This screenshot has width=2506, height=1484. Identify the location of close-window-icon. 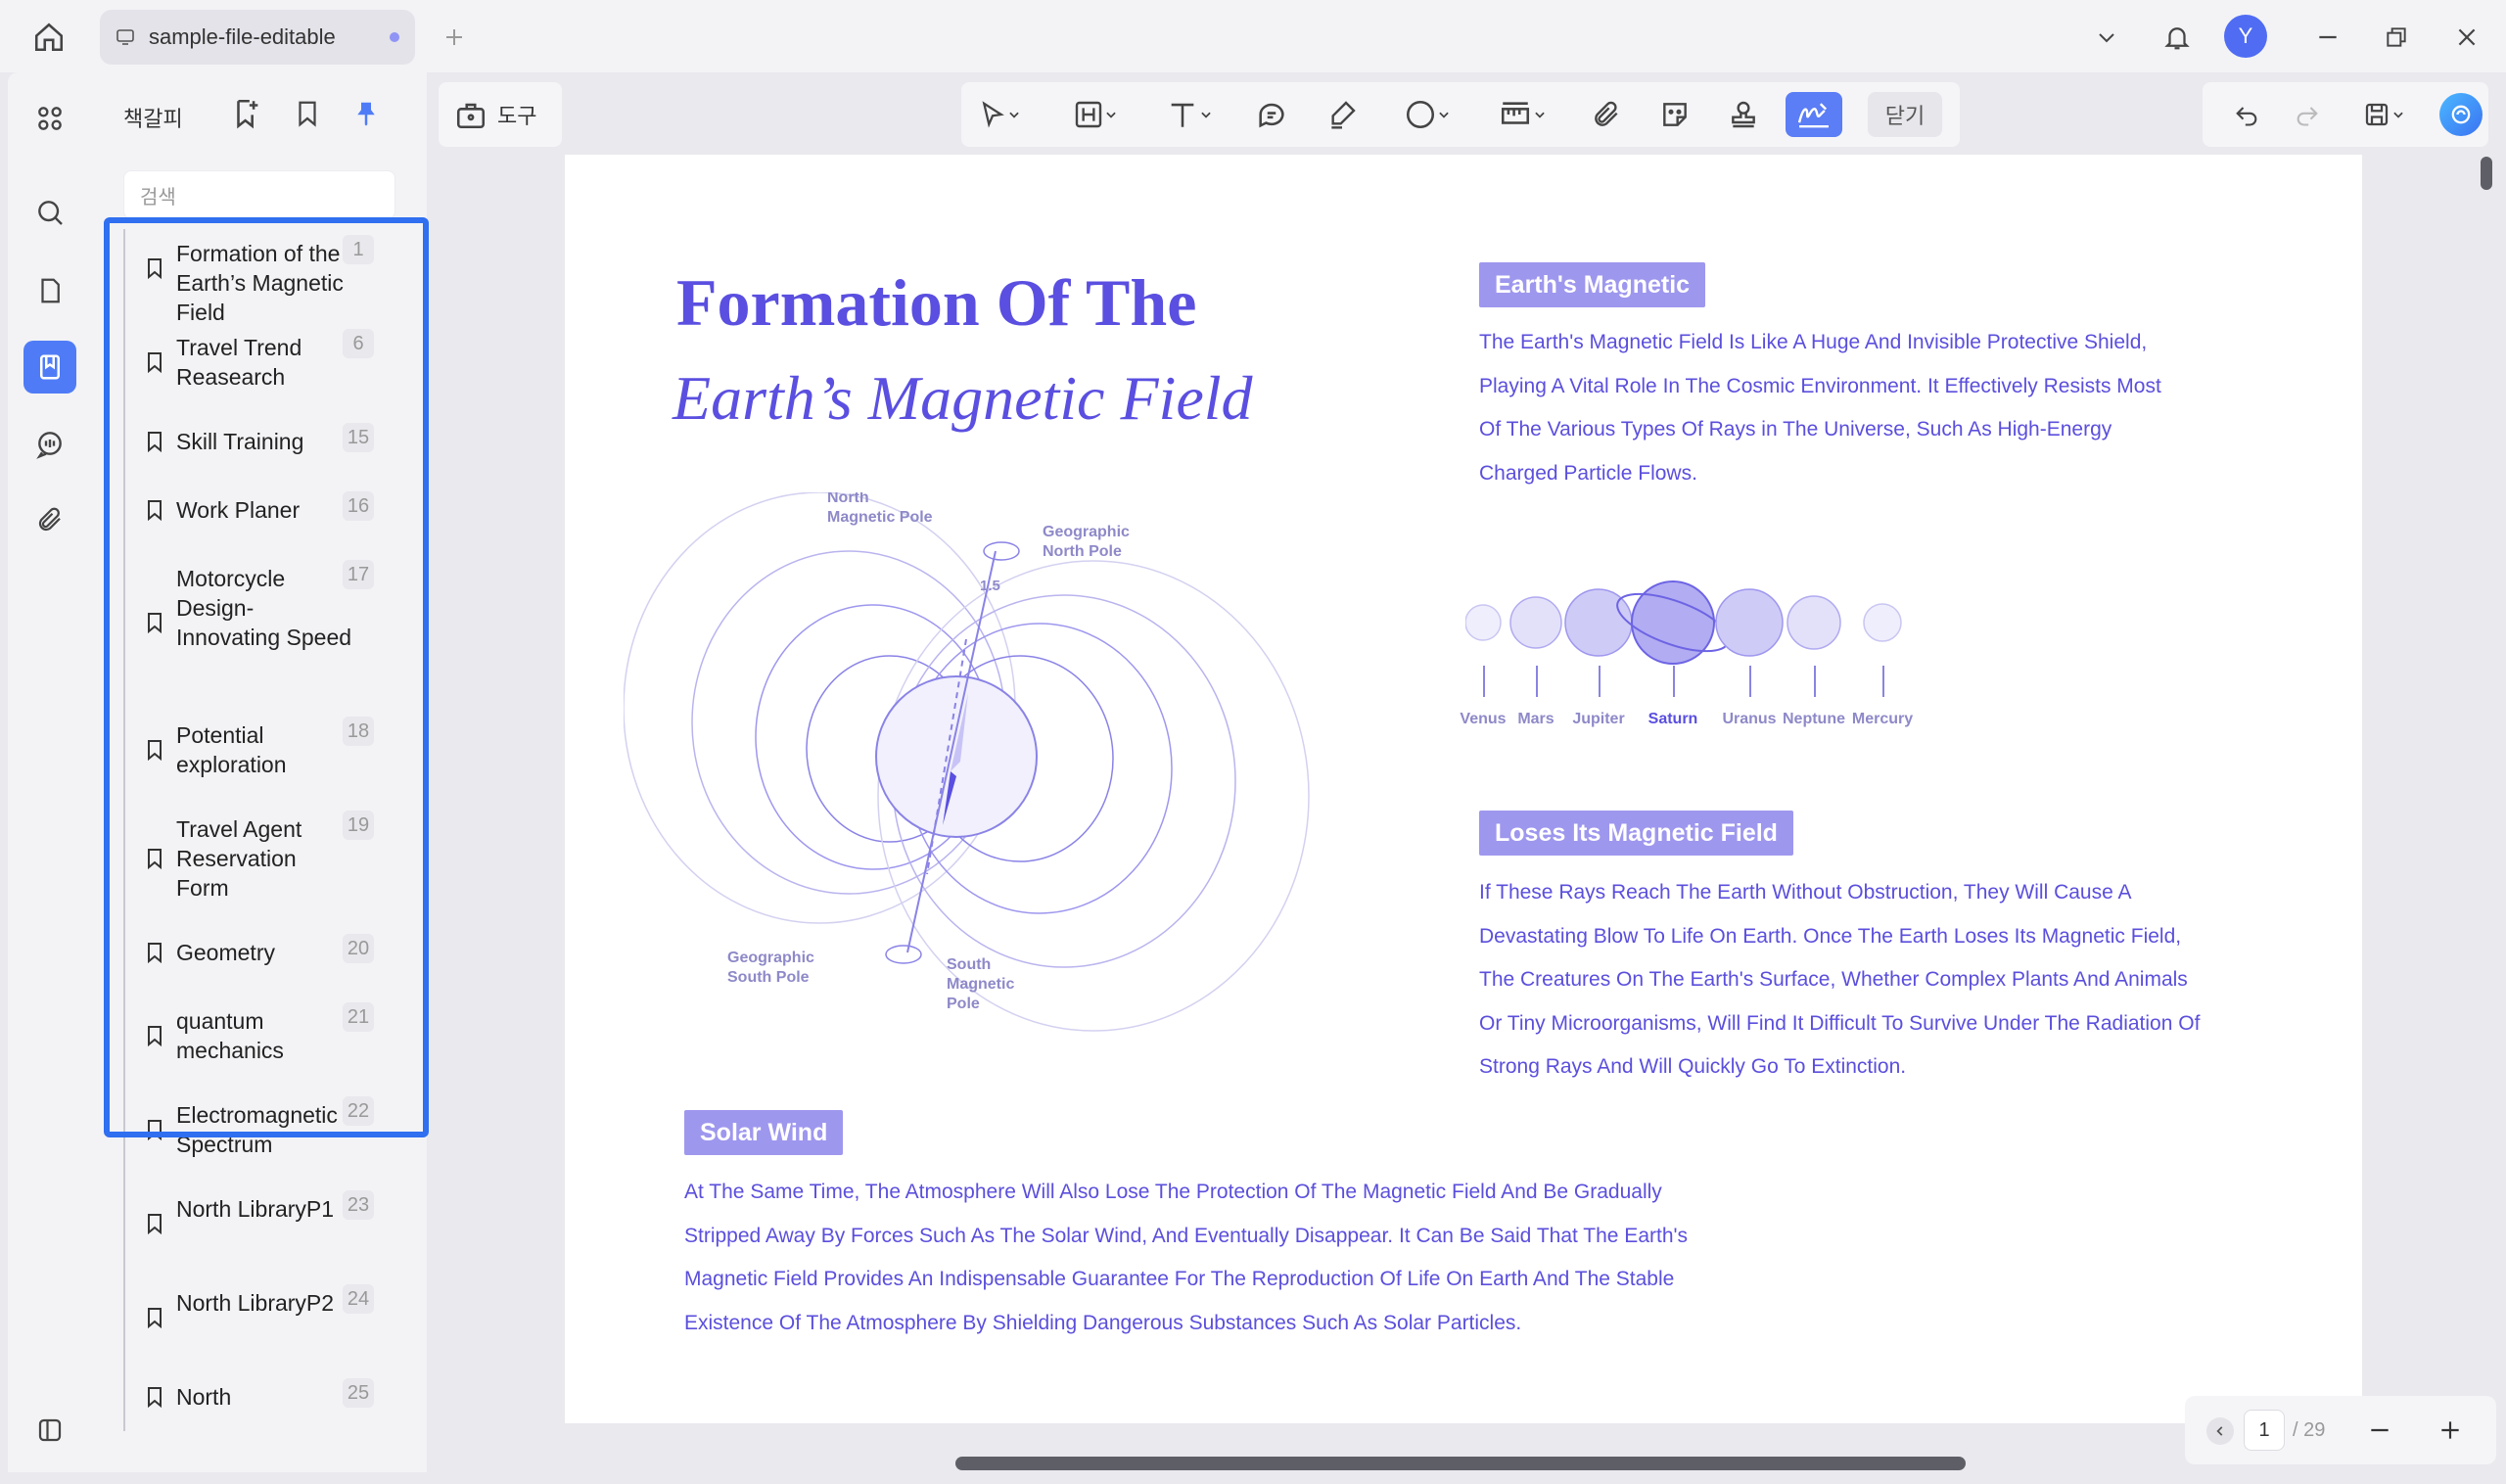
(2466, 37).